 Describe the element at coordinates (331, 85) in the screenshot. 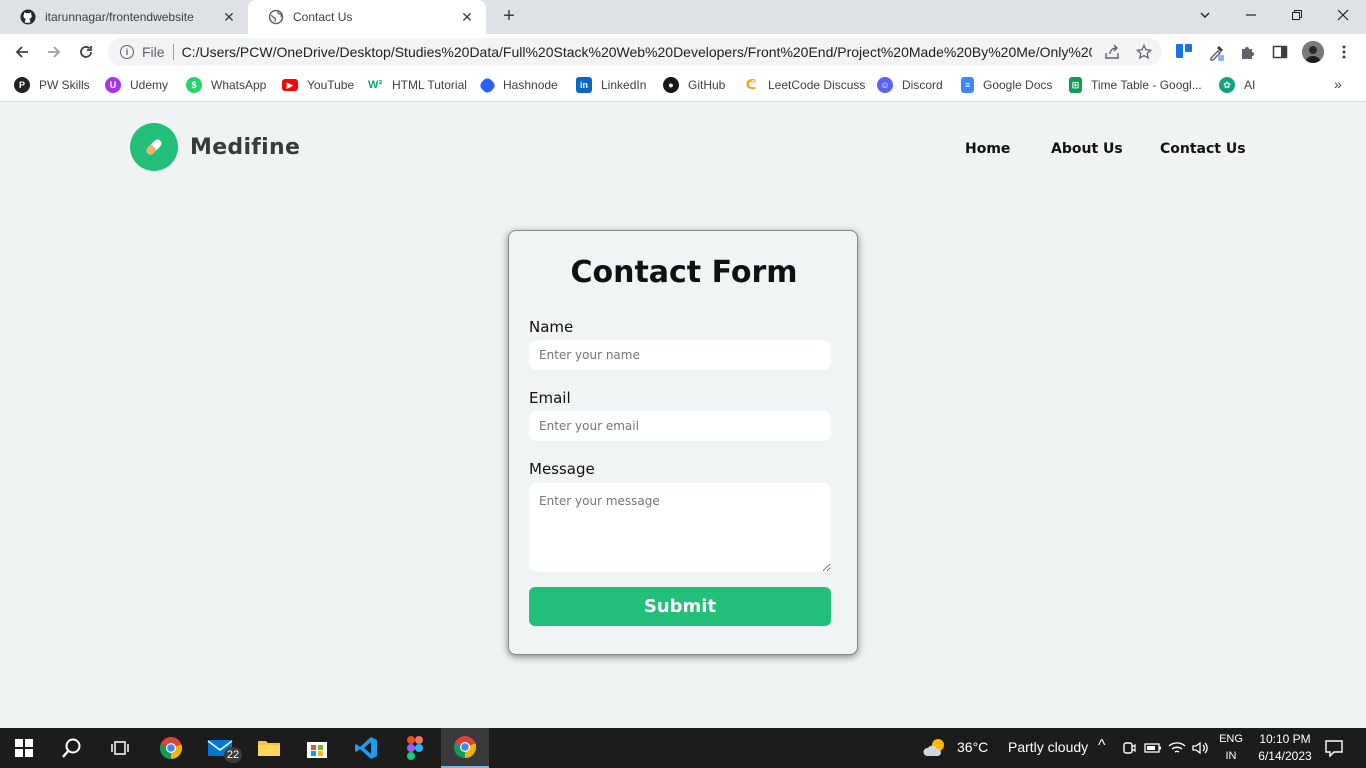

I see `bookmark-label: YouTube` at that location.